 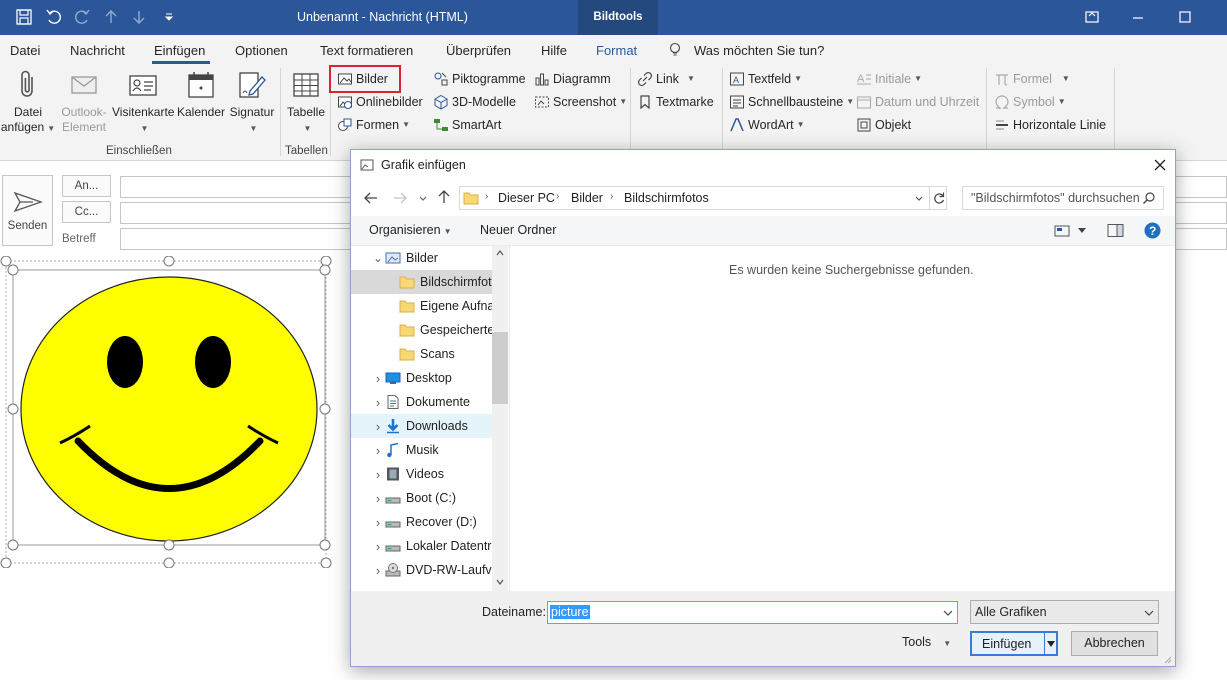 I want to click on tab-format: Format, so click(x=616, y=50).